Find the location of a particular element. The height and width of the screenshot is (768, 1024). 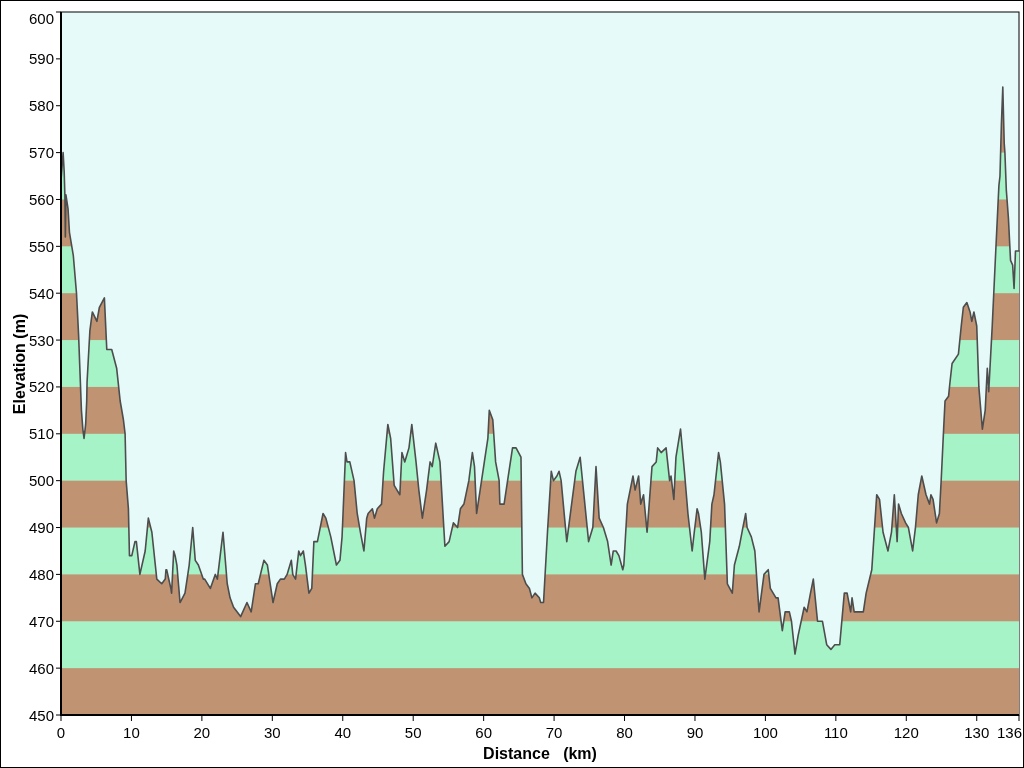

y-tick-label: 450 is located at coordinates (41, 715).